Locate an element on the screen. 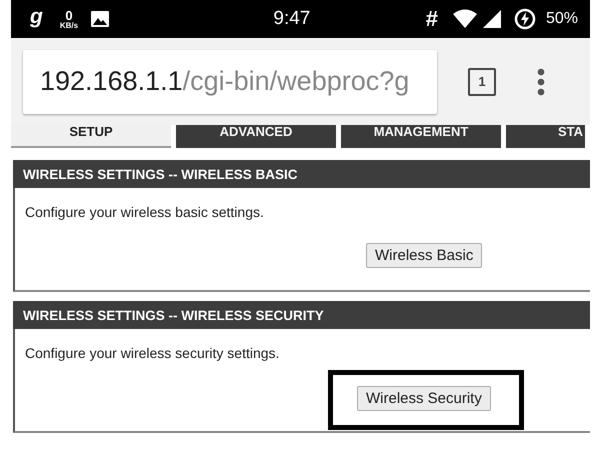 This screenshot has width=600, height=450. section-header: WIRELESS SETTINGS -- WIRELESS SECURITY is located at coordinates (301, 315).